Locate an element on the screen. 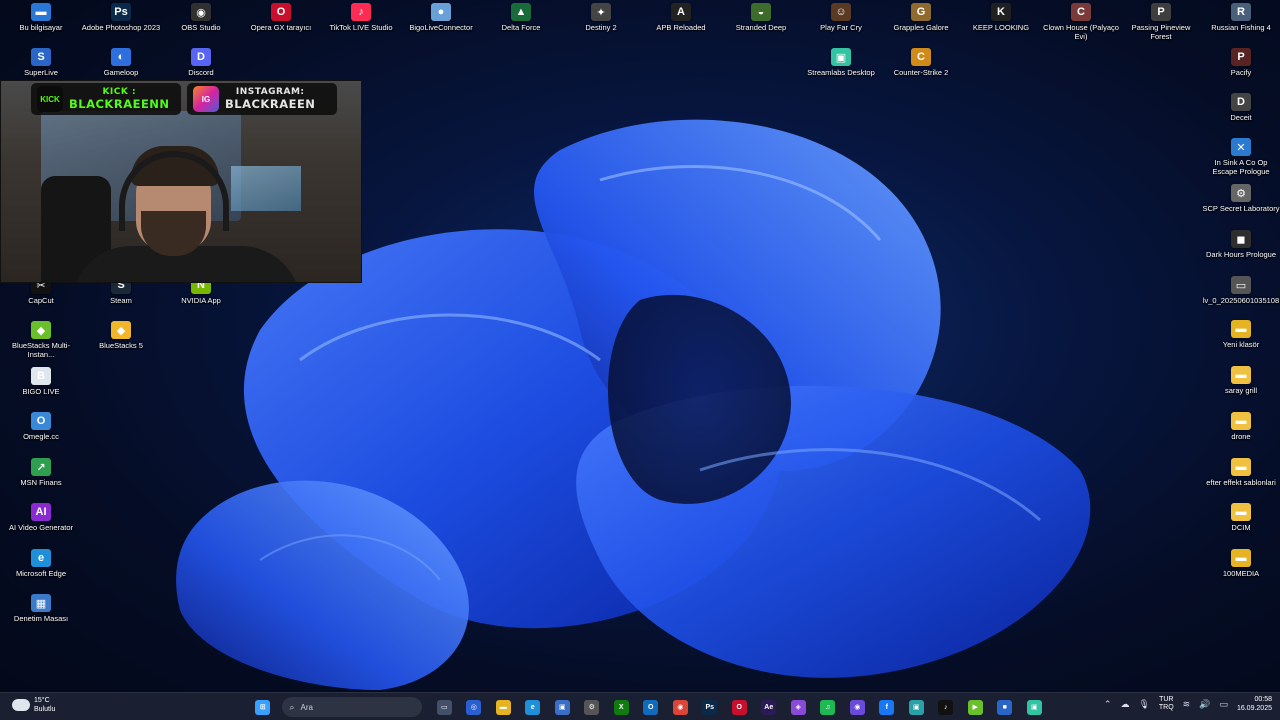 The width and height of the screenshot is (1280, 720). app-icon: ▲ is located at coordinates (521, 12).